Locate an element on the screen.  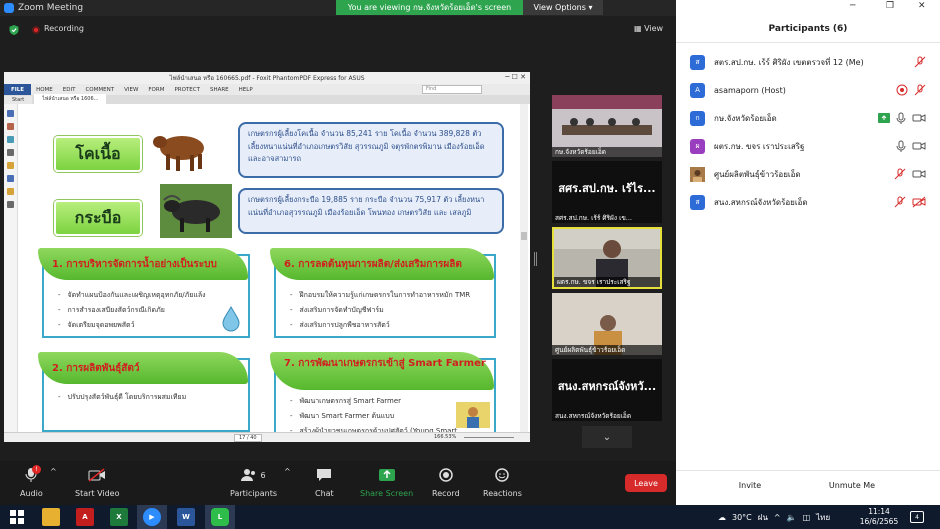
record-button: Record is located at coordinates (446, 482).